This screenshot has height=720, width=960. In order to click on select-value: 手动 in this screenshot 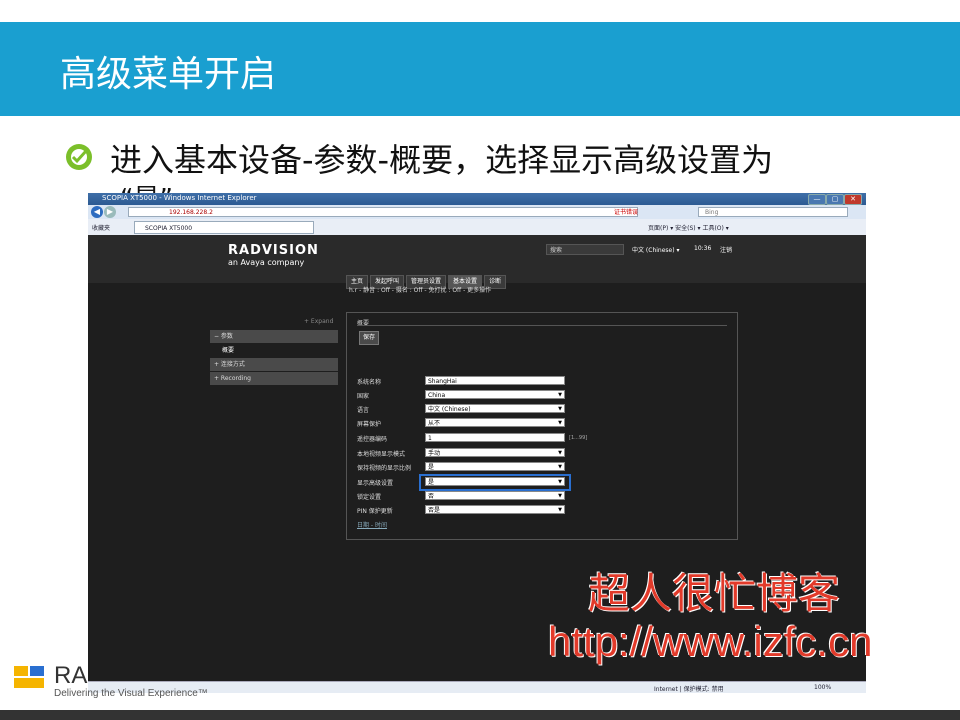, I will do `click(434, 453)`.